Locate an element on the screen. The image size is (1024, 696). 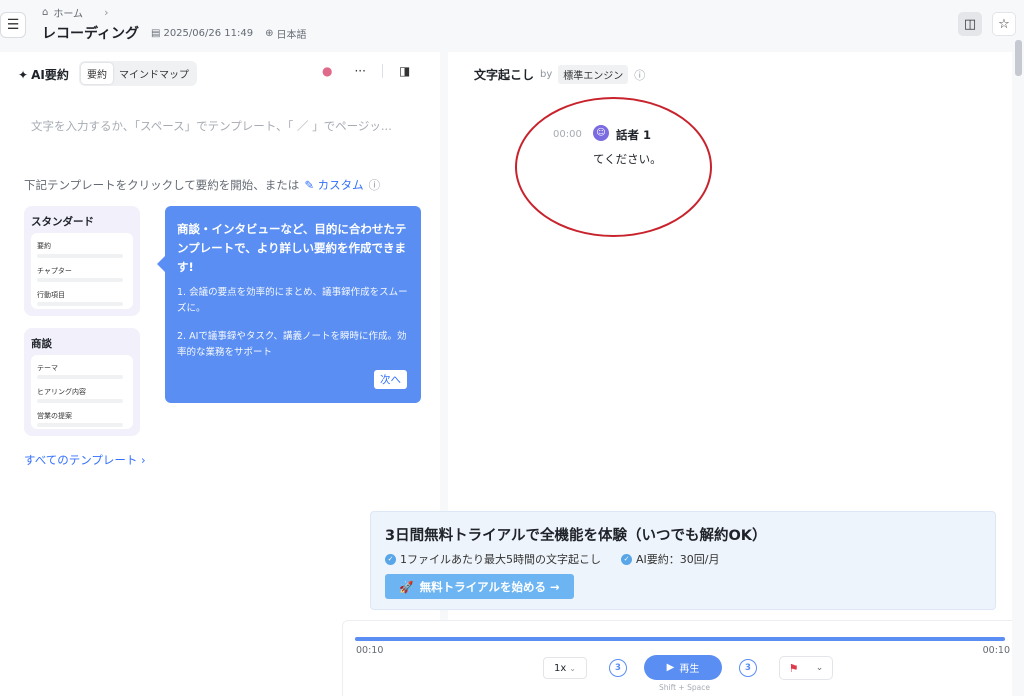
divider is located at coordinates (382, 71).